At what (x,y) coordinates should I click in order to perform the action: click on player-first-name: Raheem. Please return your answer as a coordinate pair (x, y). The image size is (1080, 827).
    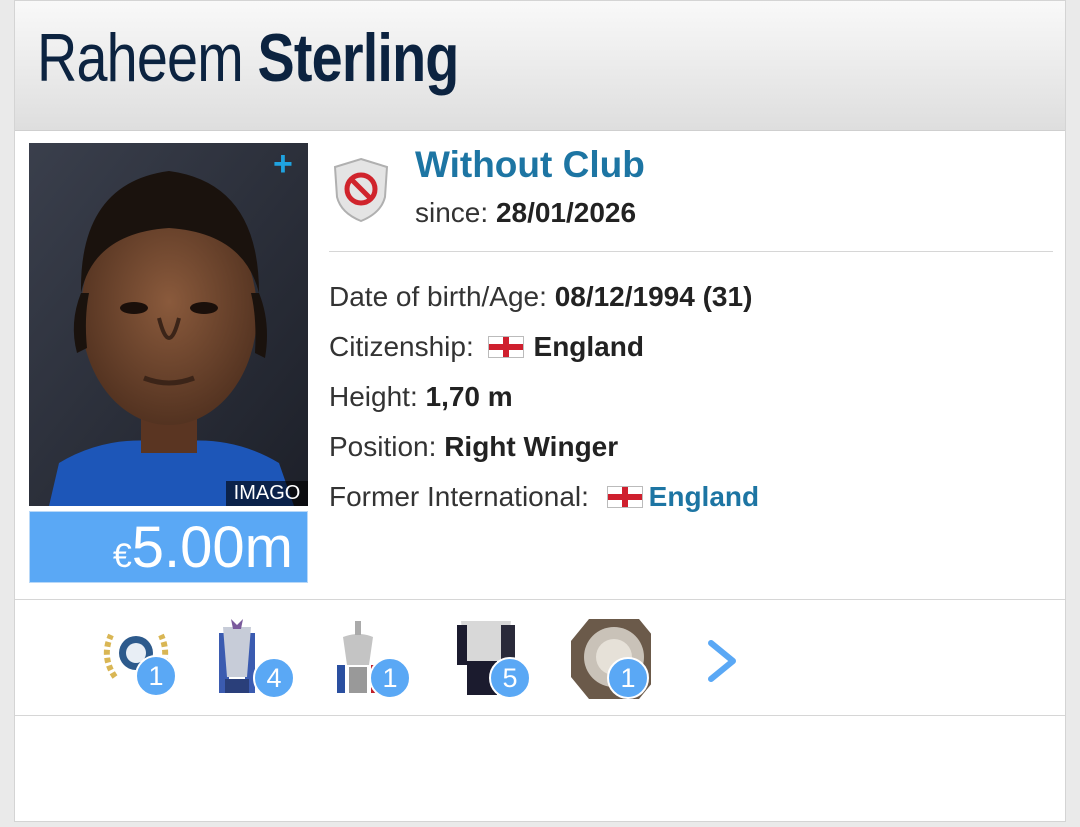
    Looking at the image, I should click on (140, 58).